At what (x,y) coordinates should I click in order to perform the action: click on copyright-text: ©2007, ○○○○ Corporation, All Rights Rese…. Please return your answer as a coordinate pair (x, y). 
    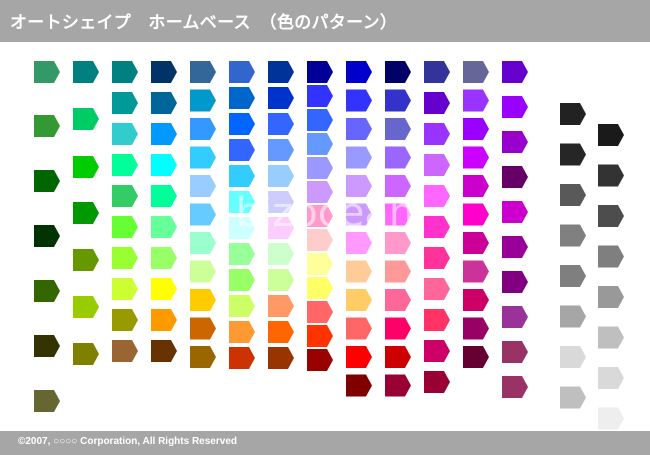
    Looking at the image, I should click on (127, 441).